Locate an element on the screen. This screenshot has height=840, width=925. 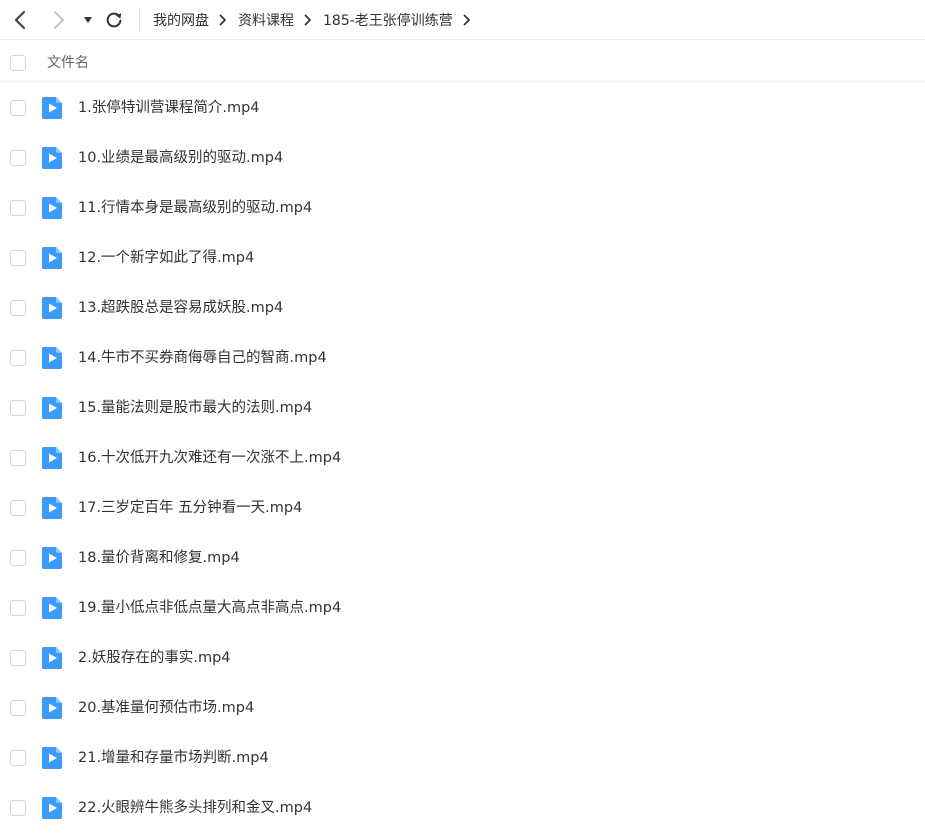
file-row: 19.量小低点非低点量大高点非高点.mp4 is located at coordinates (462, 608).